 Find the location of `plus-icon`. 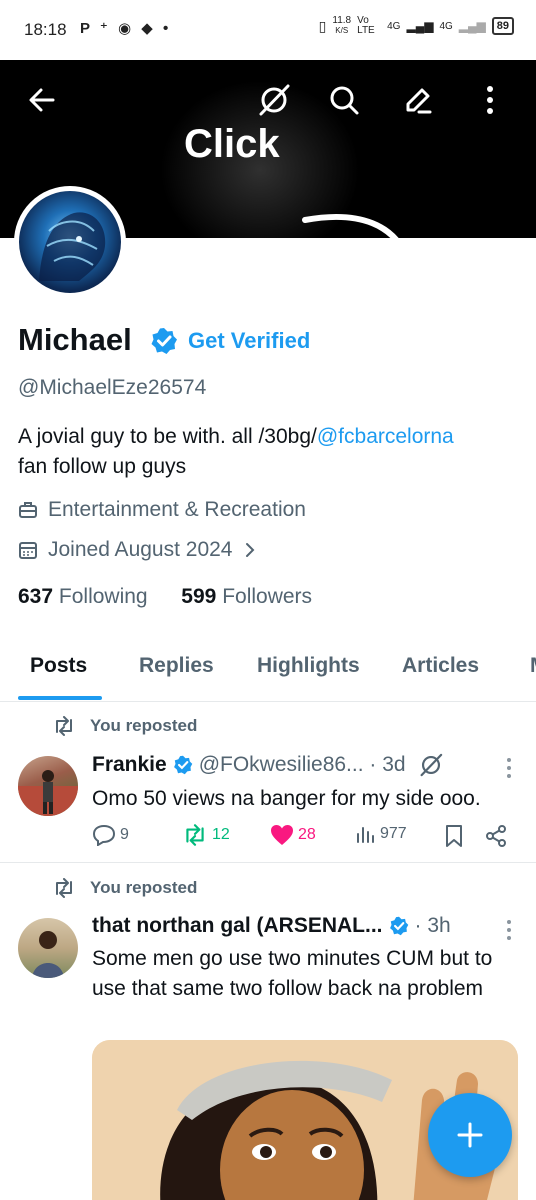

plus-icon is located at coordinates (470, 1135).